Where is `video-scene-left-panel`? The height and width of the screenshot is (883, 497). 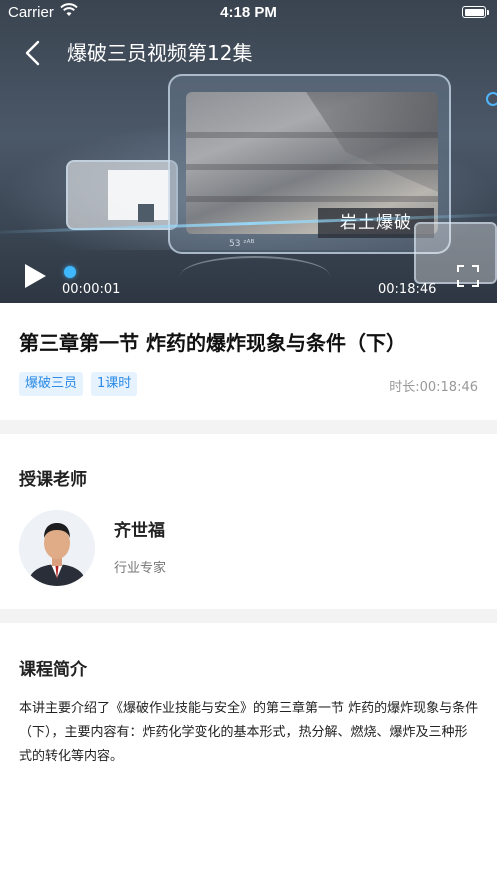
video-scene-left-panel is located at coordinates (122, 195).